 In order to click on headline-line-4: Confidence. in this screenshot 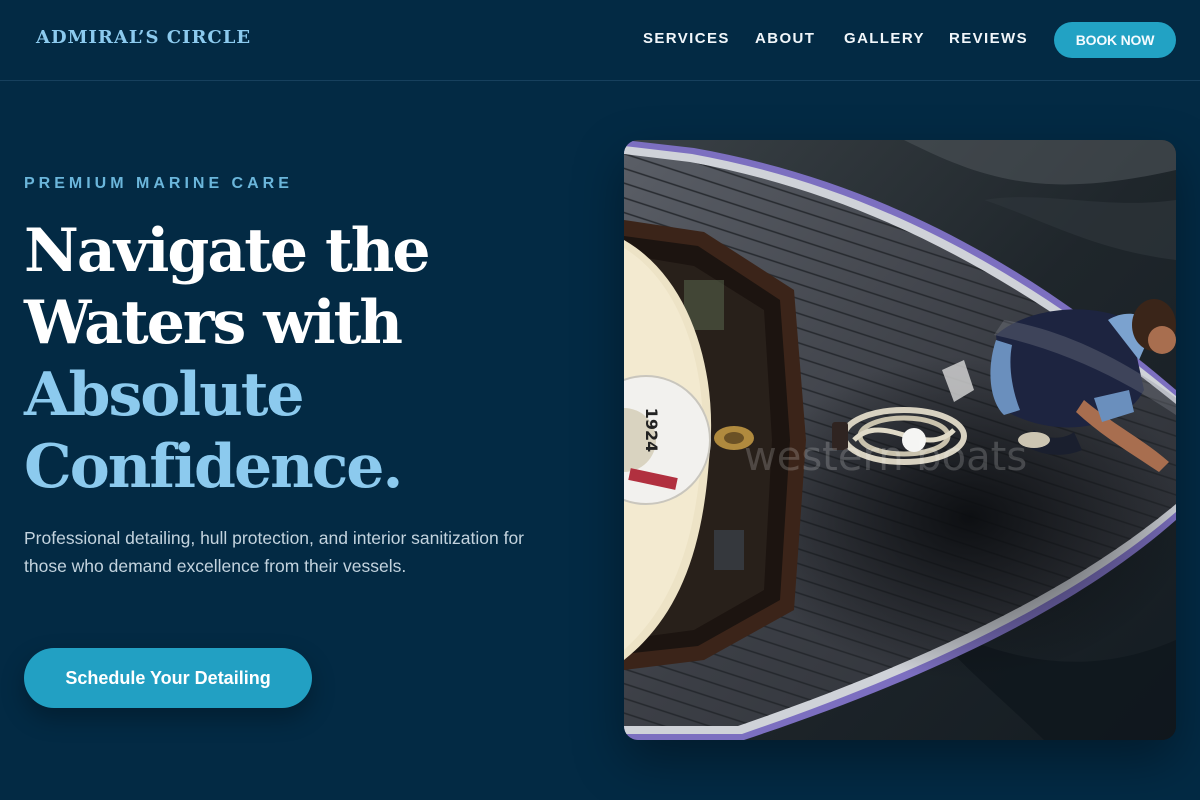, I will do `click(213, 467)`.